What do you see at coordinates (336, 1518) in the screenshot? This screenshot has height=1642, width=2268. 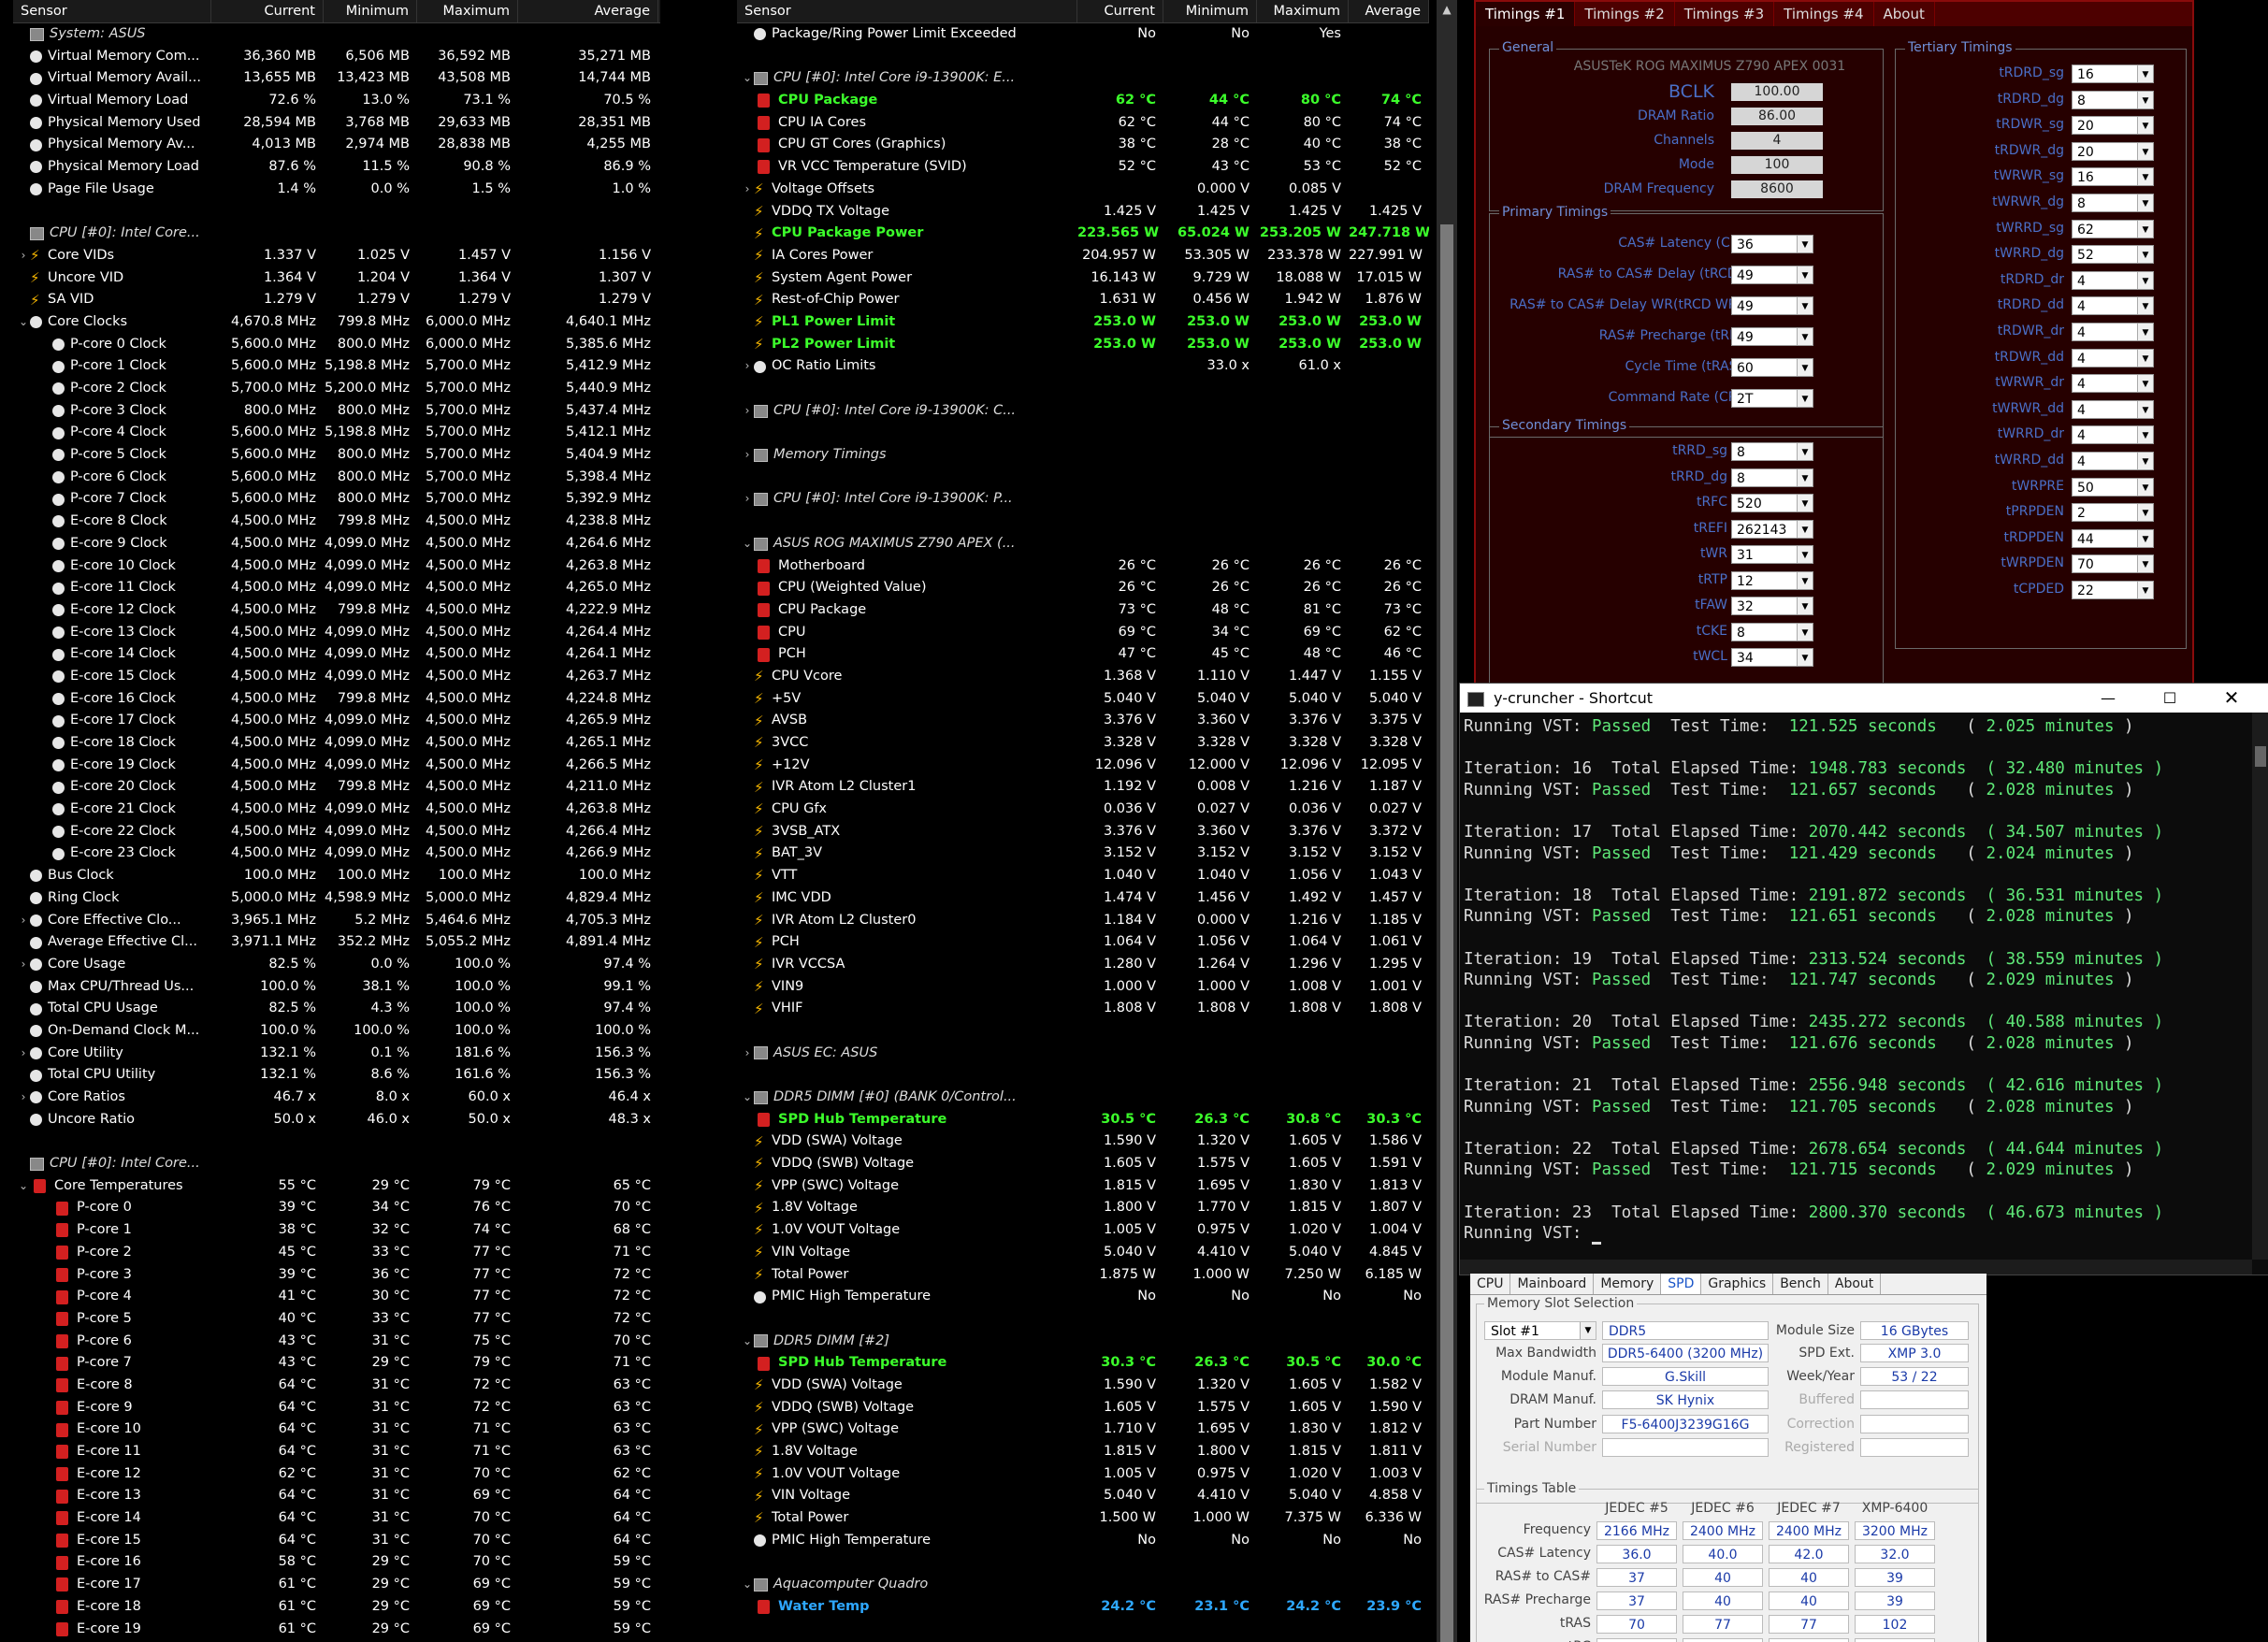 I see `sensor-row: E-core 14 64 °C 31 °C 70 °C 64 °C` at bounding box center [336, 1518].